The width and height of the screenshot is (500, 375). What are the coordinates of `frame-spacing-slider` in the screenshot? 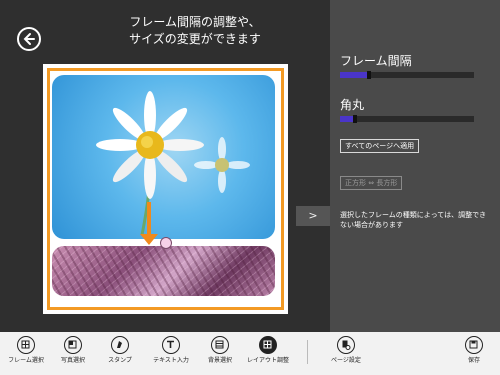 It's located at (407, 75).